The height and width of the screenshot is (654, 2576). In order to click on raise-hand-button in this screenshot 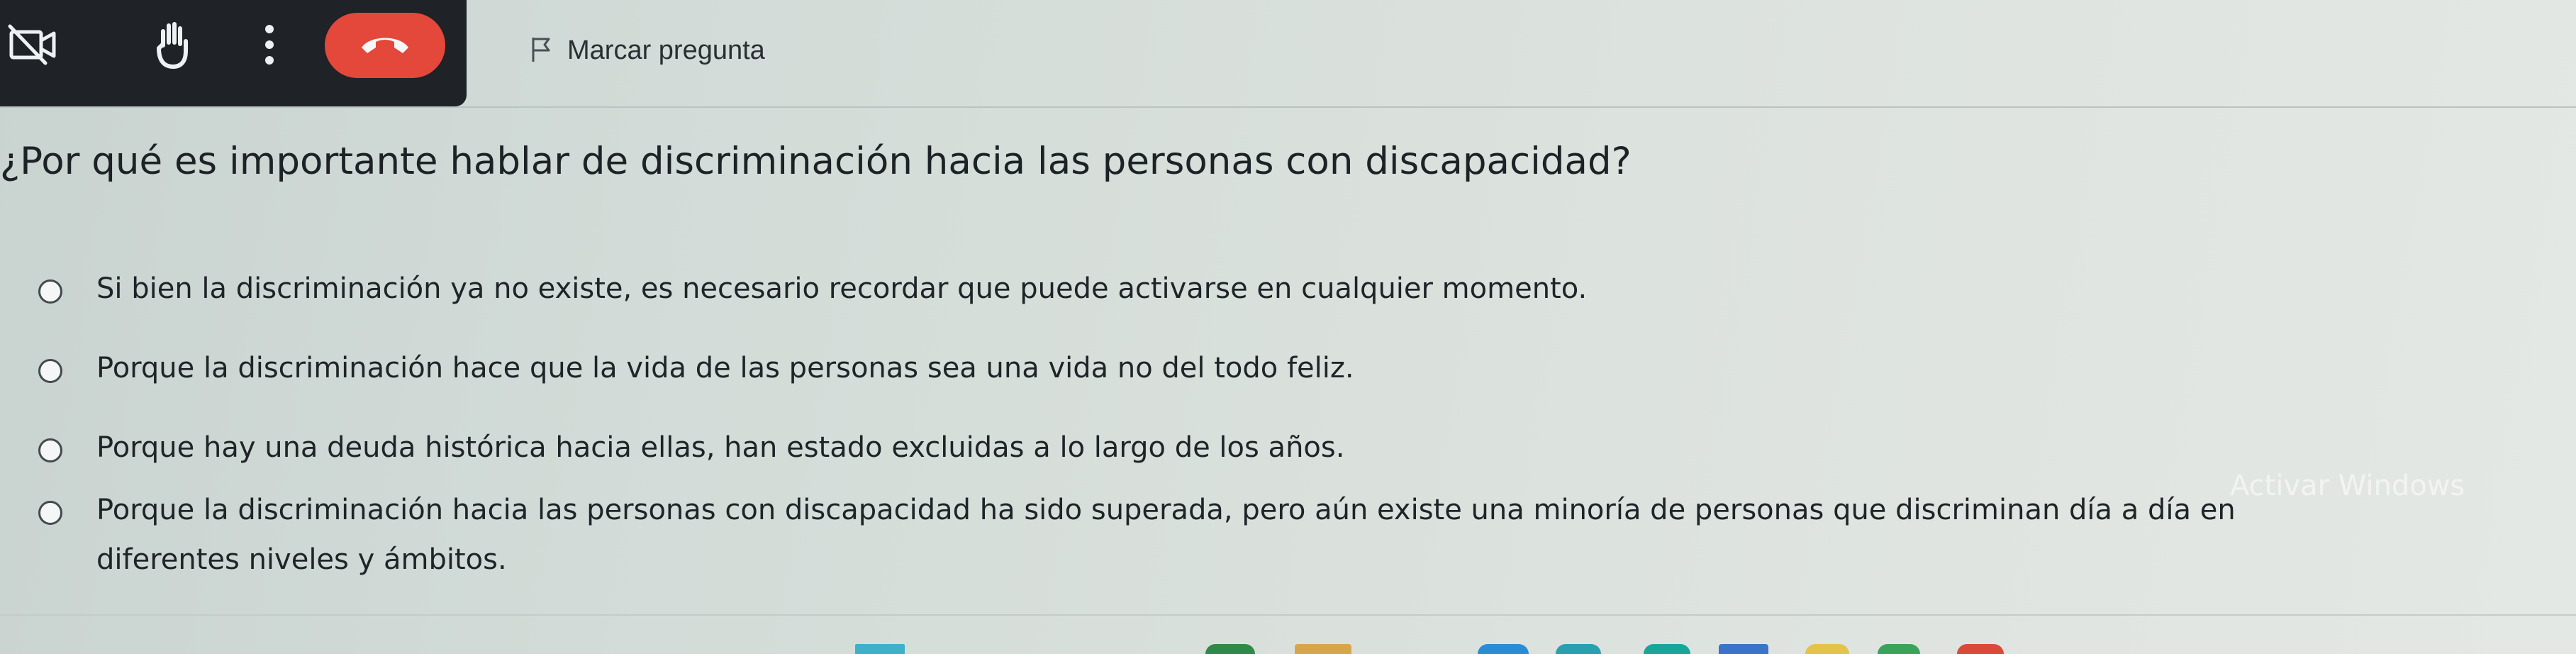, I will do `click(173, 46)`.